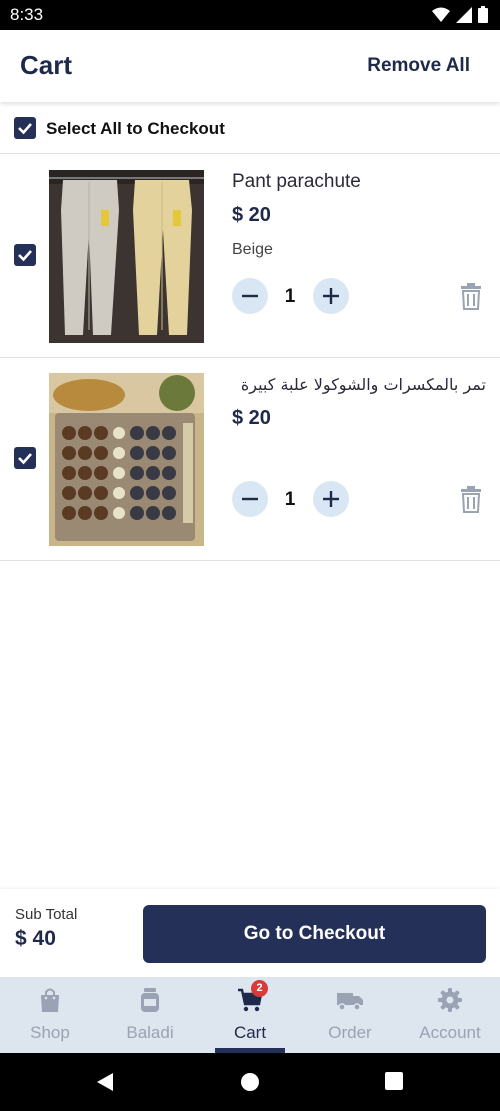  I want to click on select-all-row: Select All to Checkout, so click(250, 129).